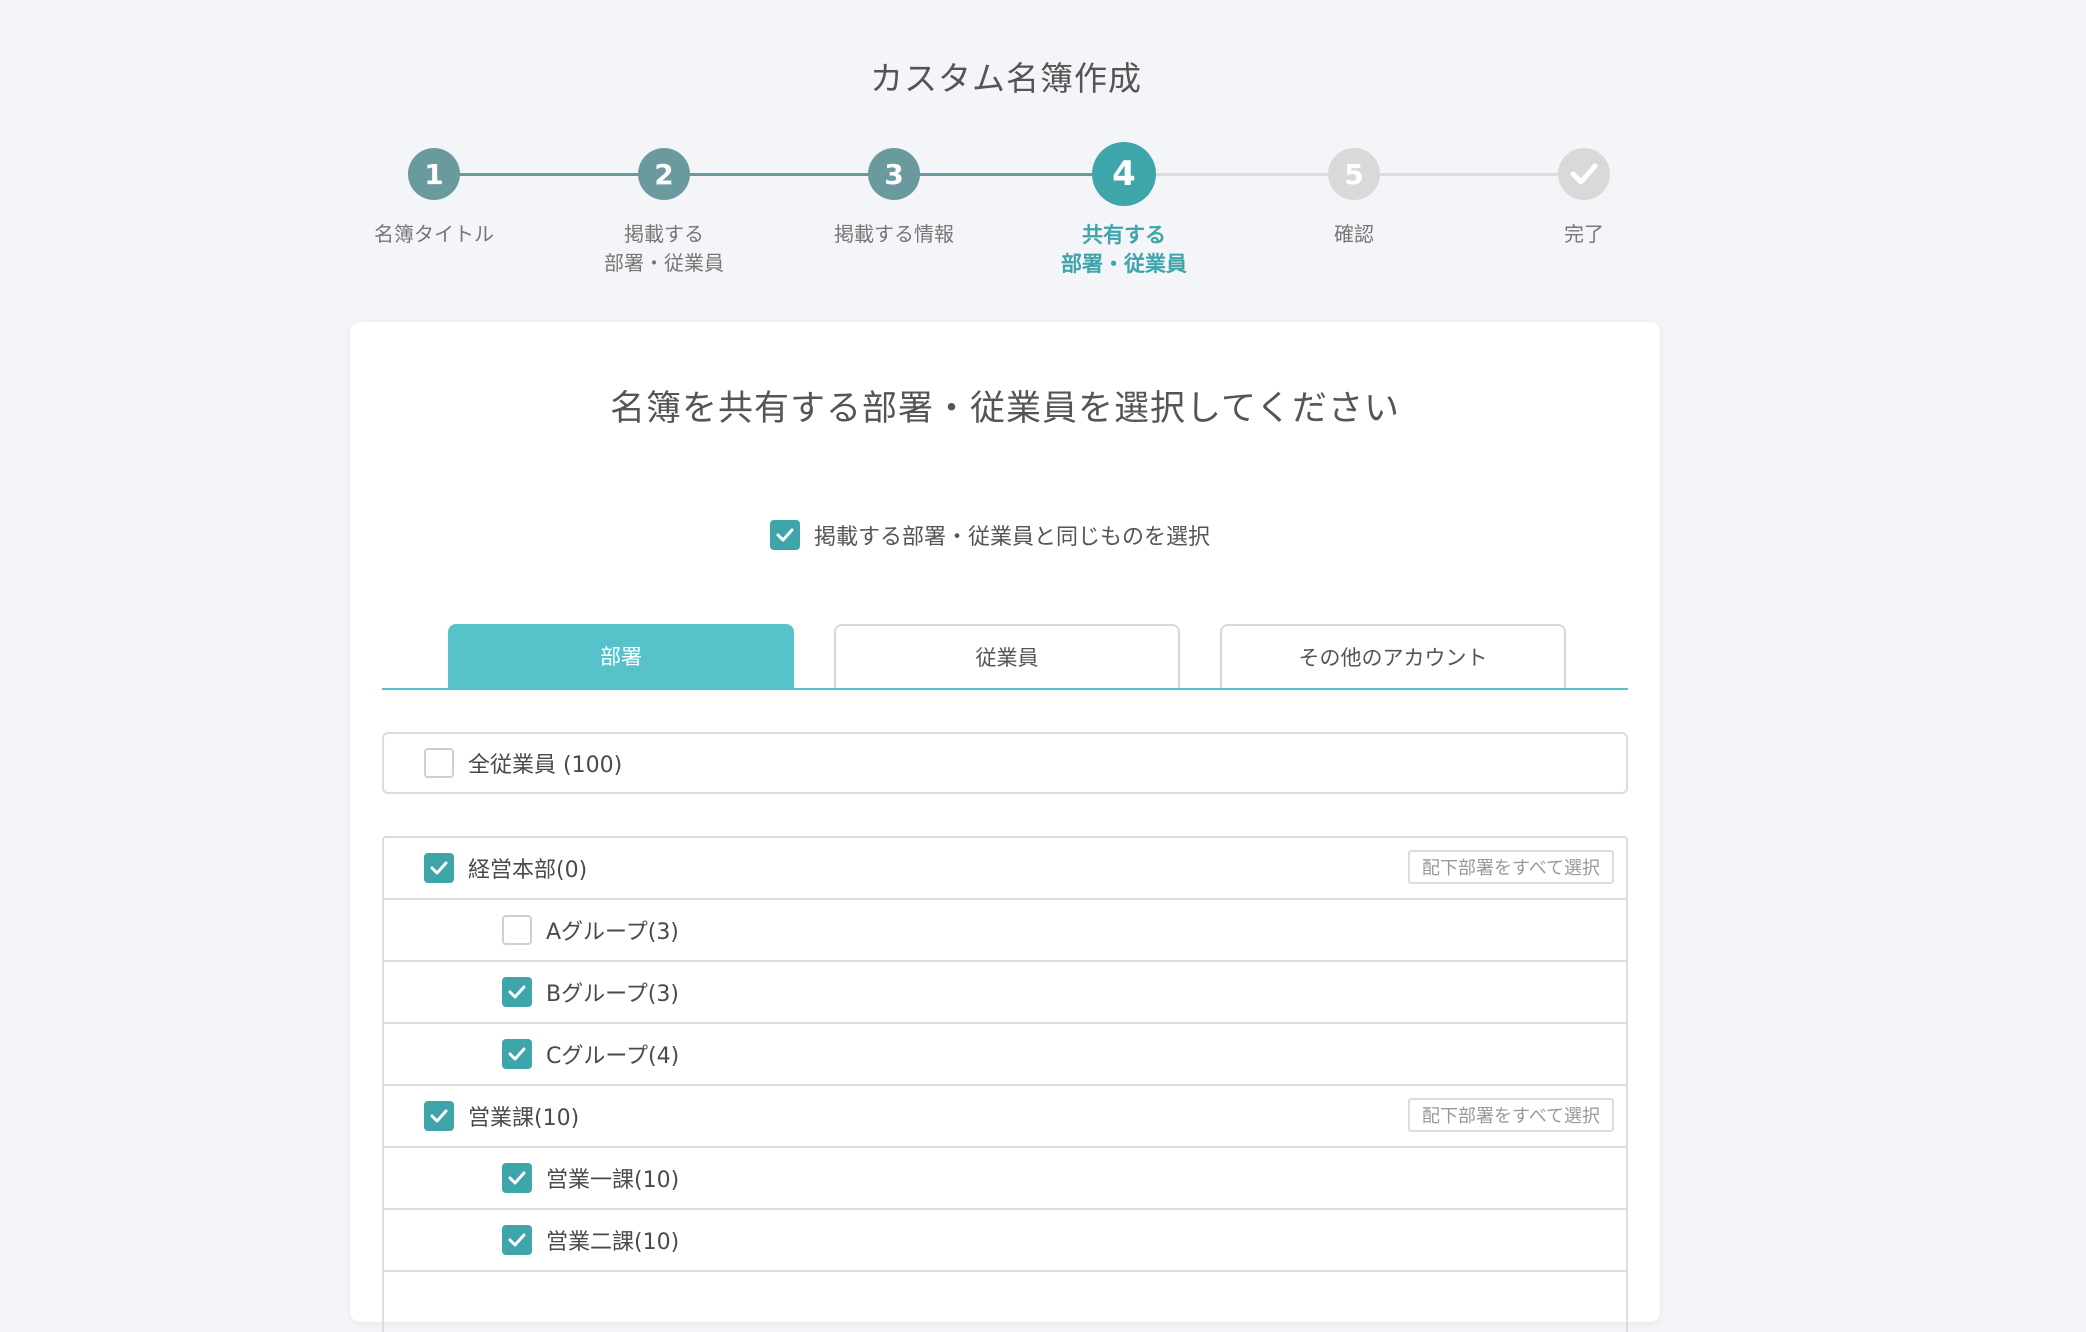  What do you see at coordinates (1005, 689) in the screenshot?
I see `tab-underline` at bounding box center [1005, 689].